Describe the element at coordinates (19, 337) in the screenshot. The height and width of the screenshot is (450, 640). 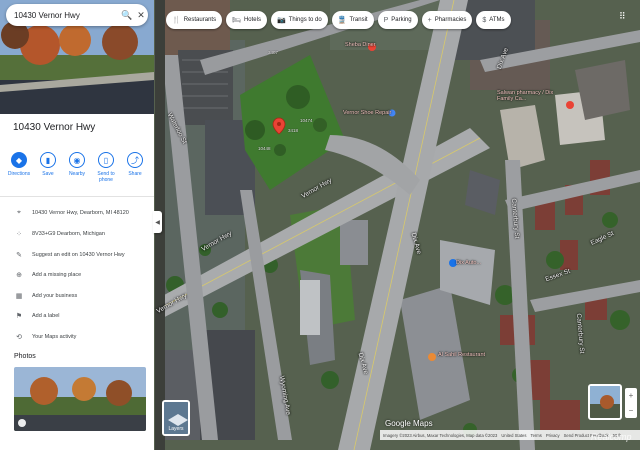
I see `history-icon: ⟲` at that location.